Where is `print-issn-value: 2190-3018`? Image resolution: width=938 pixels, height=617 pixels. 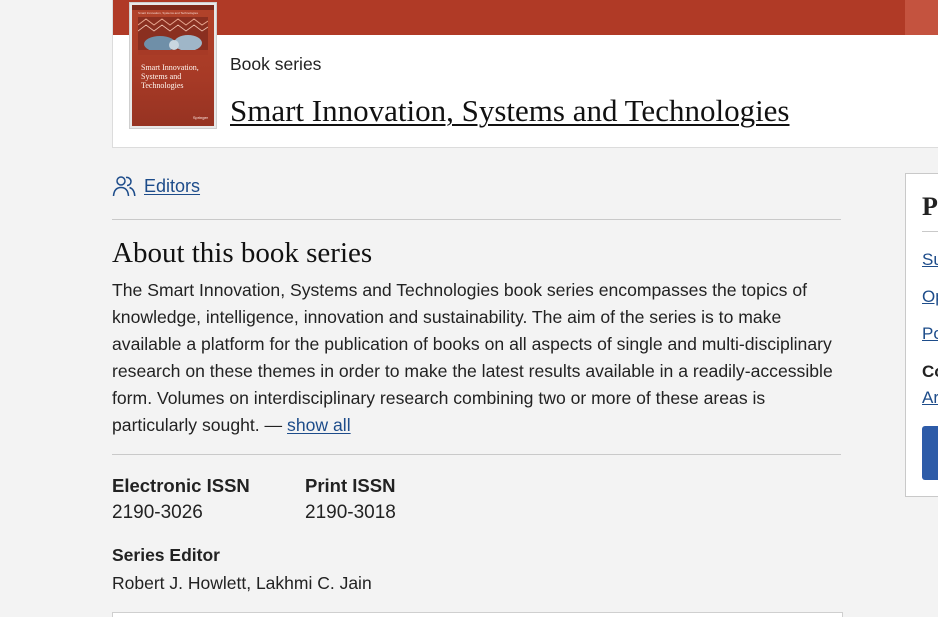 print-issn-value: 2190-3018 is located at coordinates (350, 512).